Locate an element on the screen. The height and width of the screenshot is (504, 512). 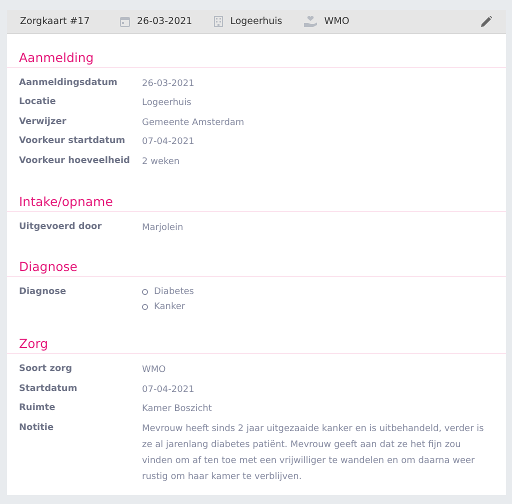
field-label: Notitie is located at coordinates (37, 428).